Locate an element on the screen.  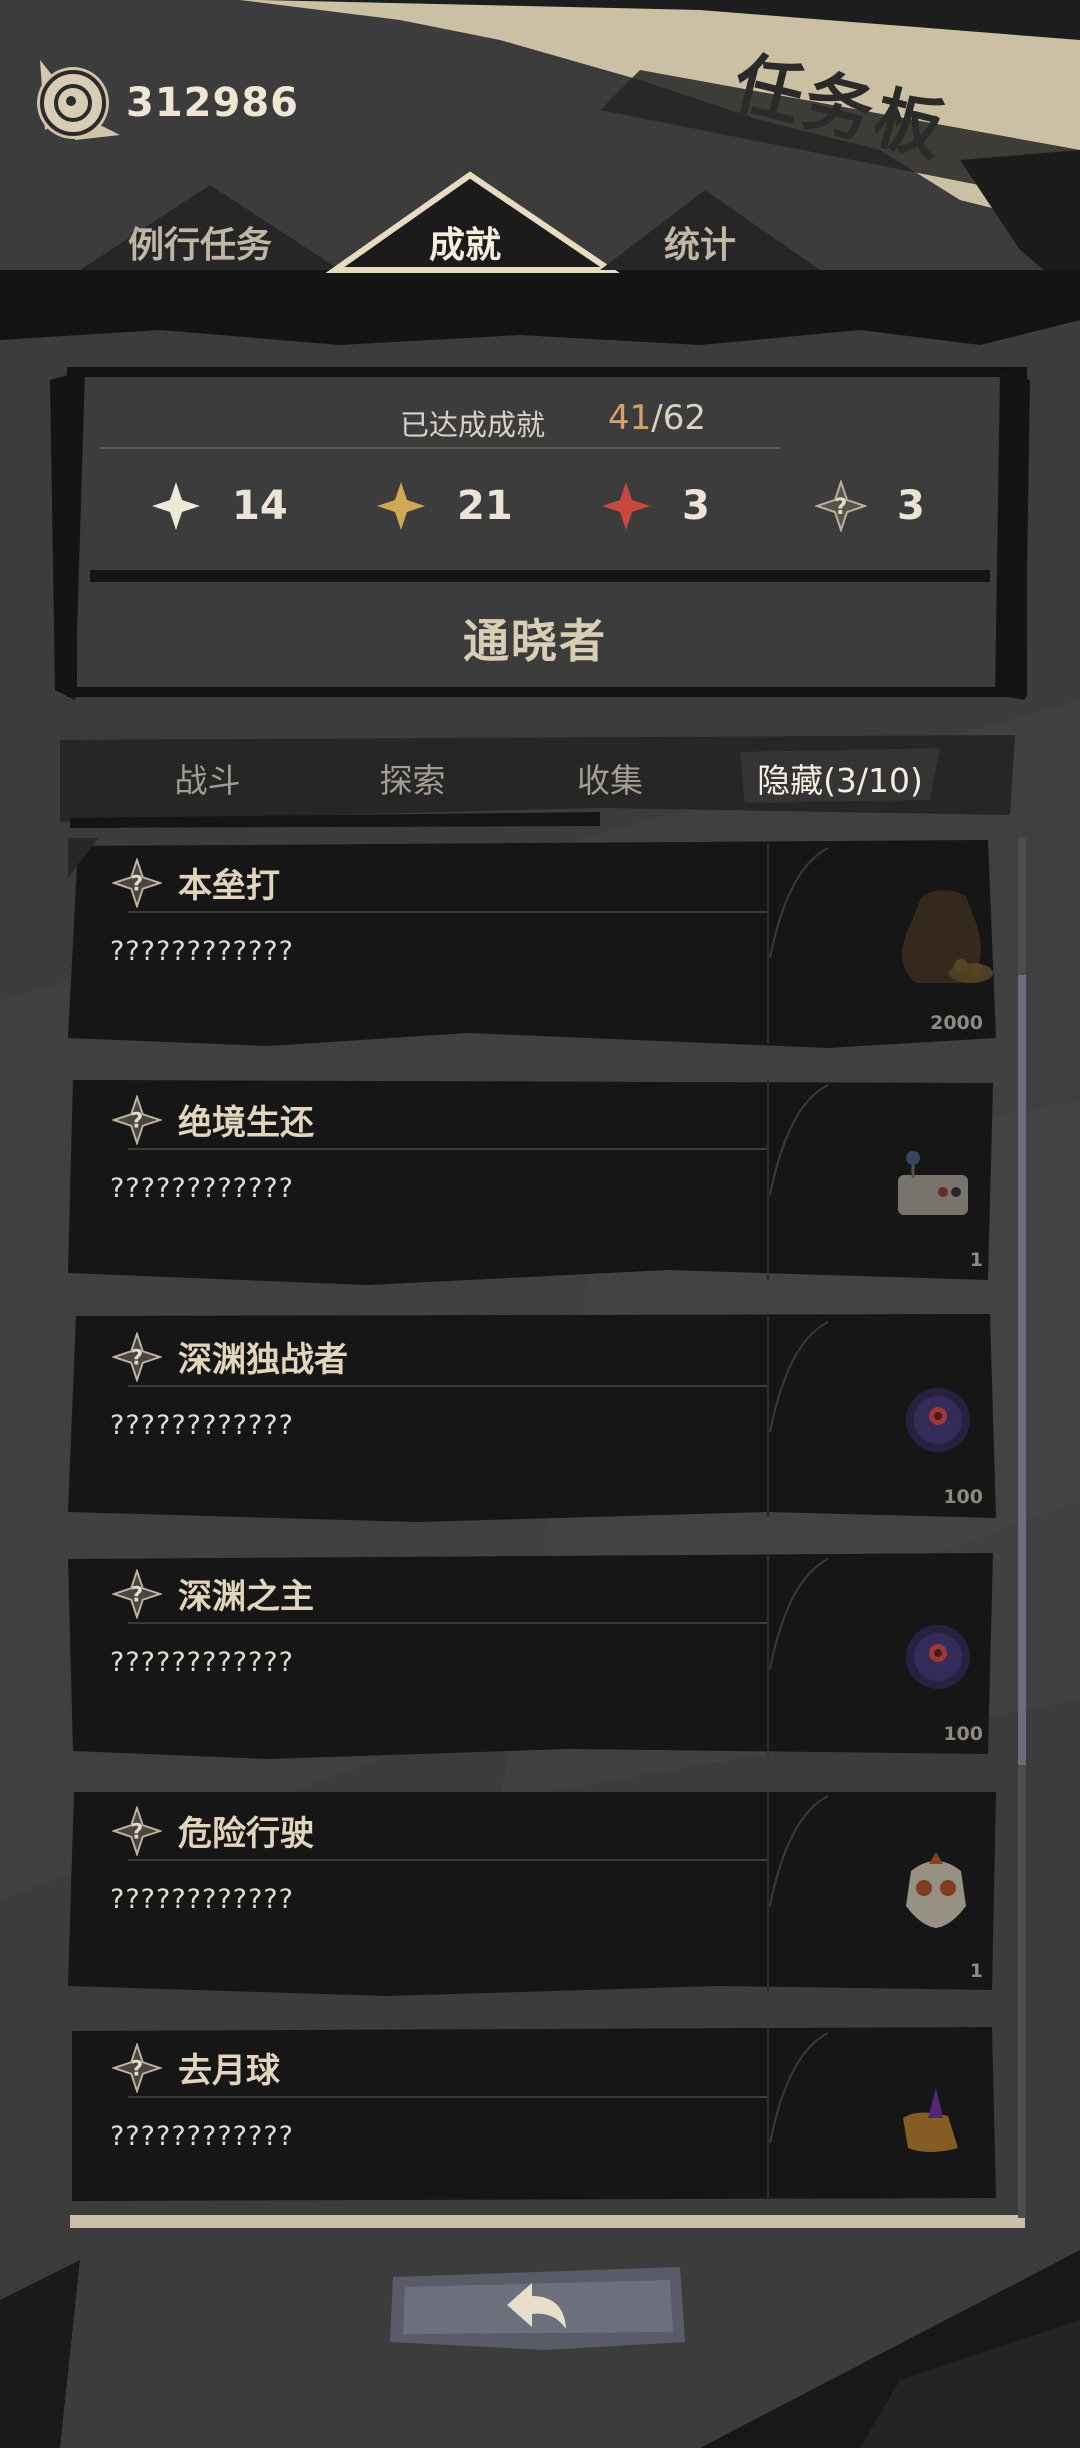
reward-slot is located at coordinates (918, 2128).